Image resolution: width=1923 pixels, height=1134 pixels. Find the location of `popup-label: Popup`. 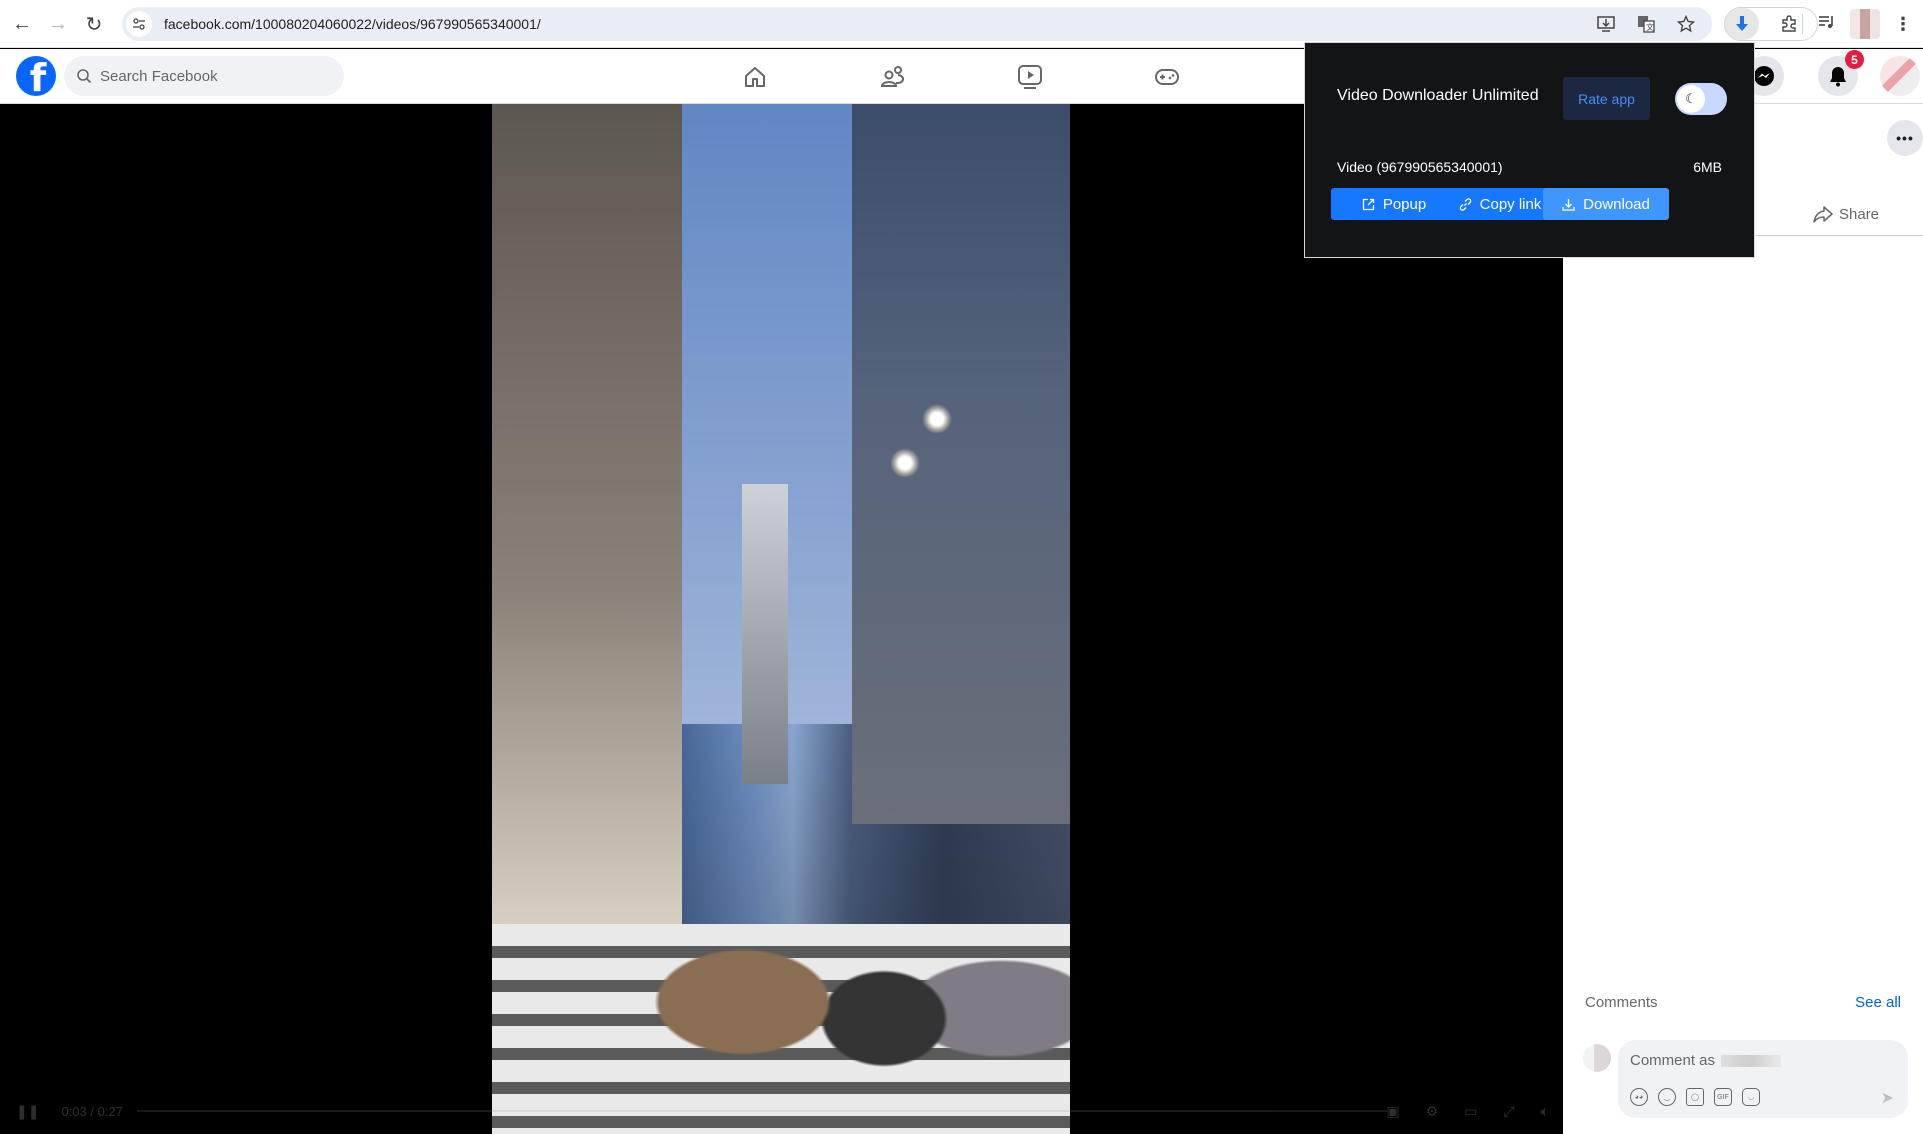

popup-label: Popup is located at coordinates (1404, 204).